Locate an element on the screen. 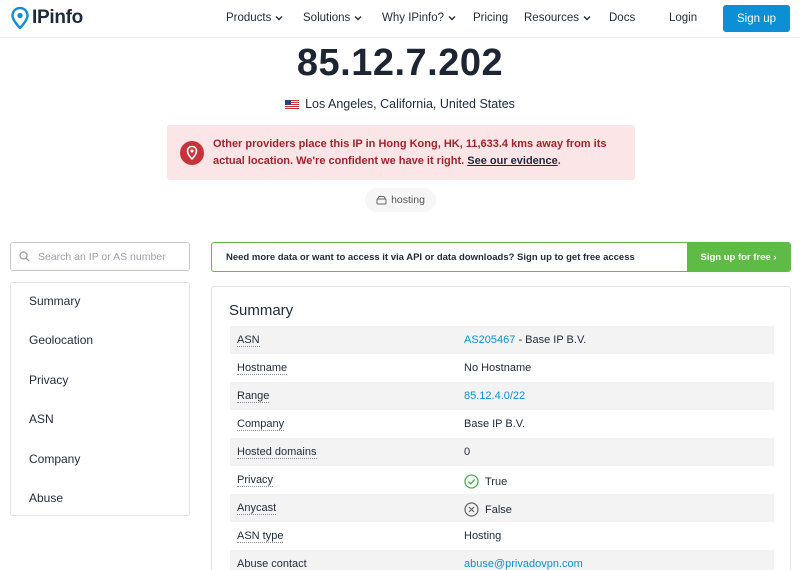 This screenshot has width=800, height=570. nav-solutions: Solutions is located at coordinates (332, 18).